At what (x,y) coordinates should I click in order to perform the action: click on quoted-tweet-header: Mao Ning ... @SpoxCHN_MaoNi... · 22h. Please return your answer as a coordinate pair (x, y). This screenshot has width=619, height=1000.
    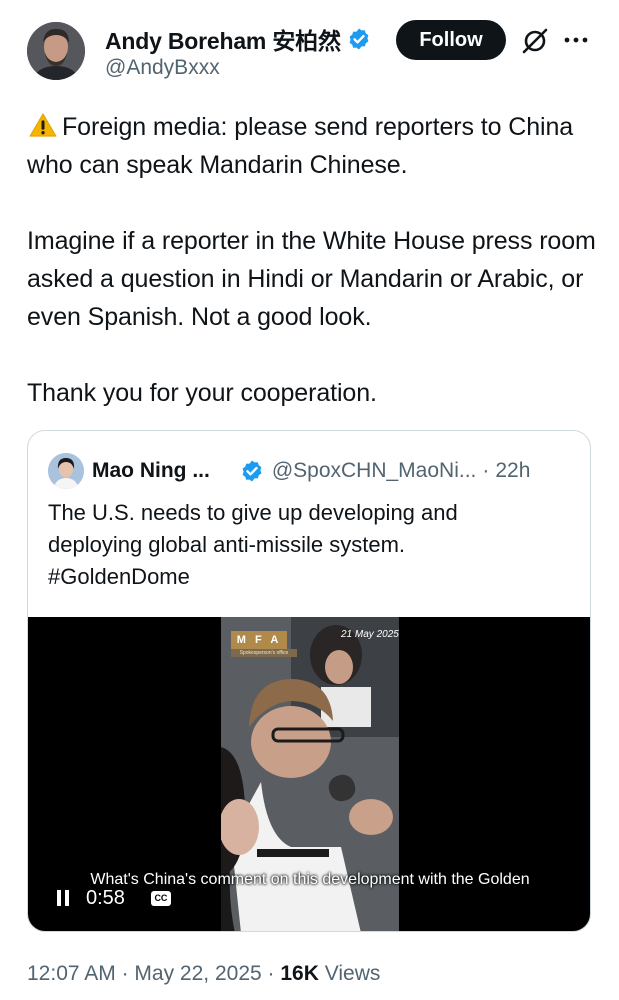
    Looking at the image, I should click on (313, 471).